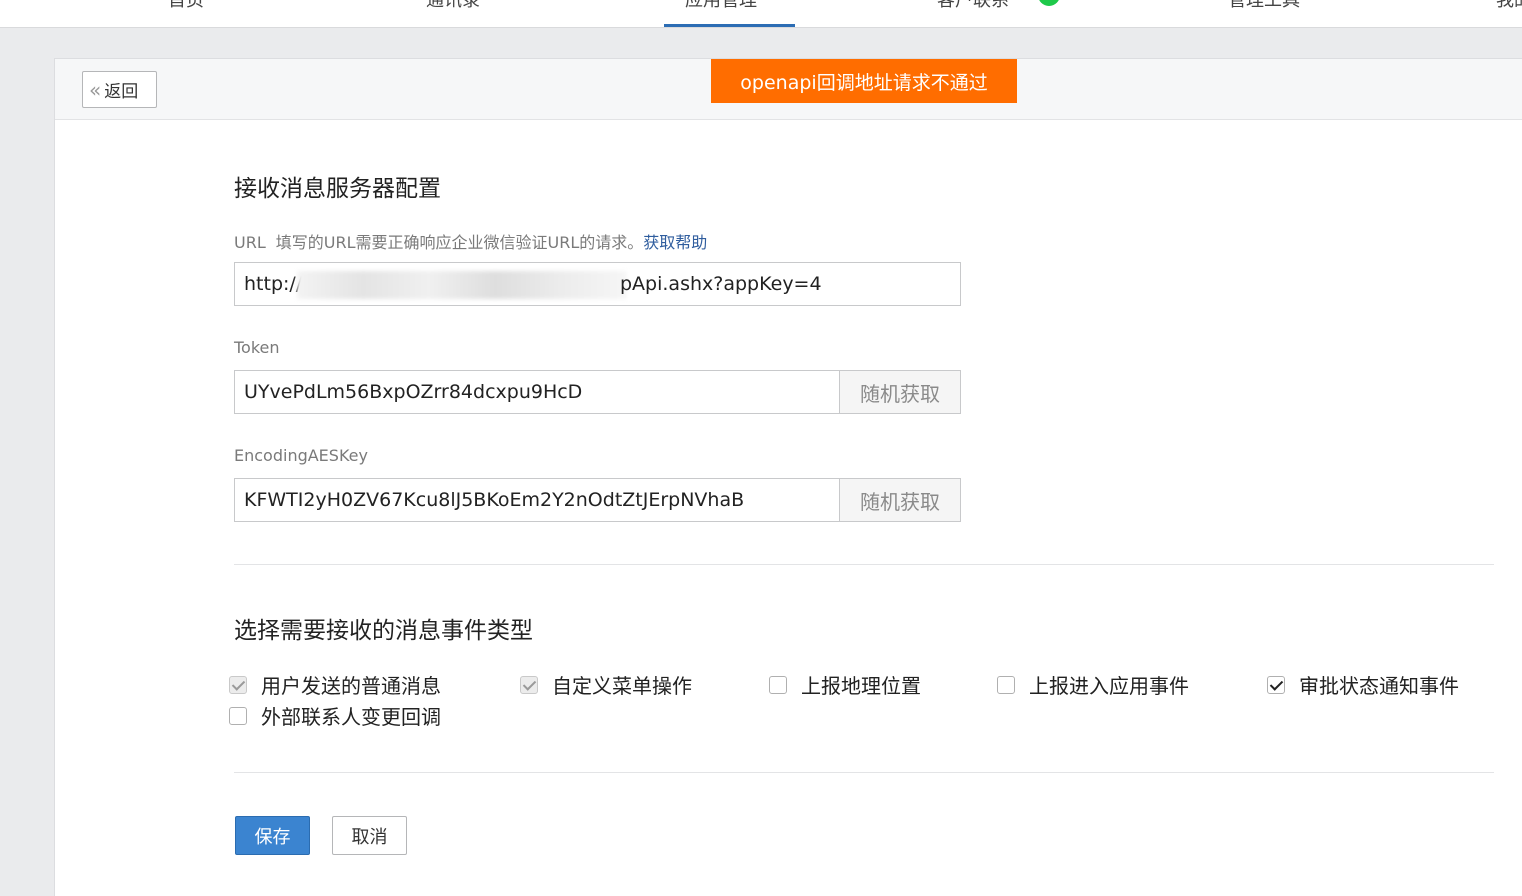  What do you see at coordinates (95, 89) in the screenshot?
I see `double-chevron-left-icon: «` at bounding box center [95, 89].